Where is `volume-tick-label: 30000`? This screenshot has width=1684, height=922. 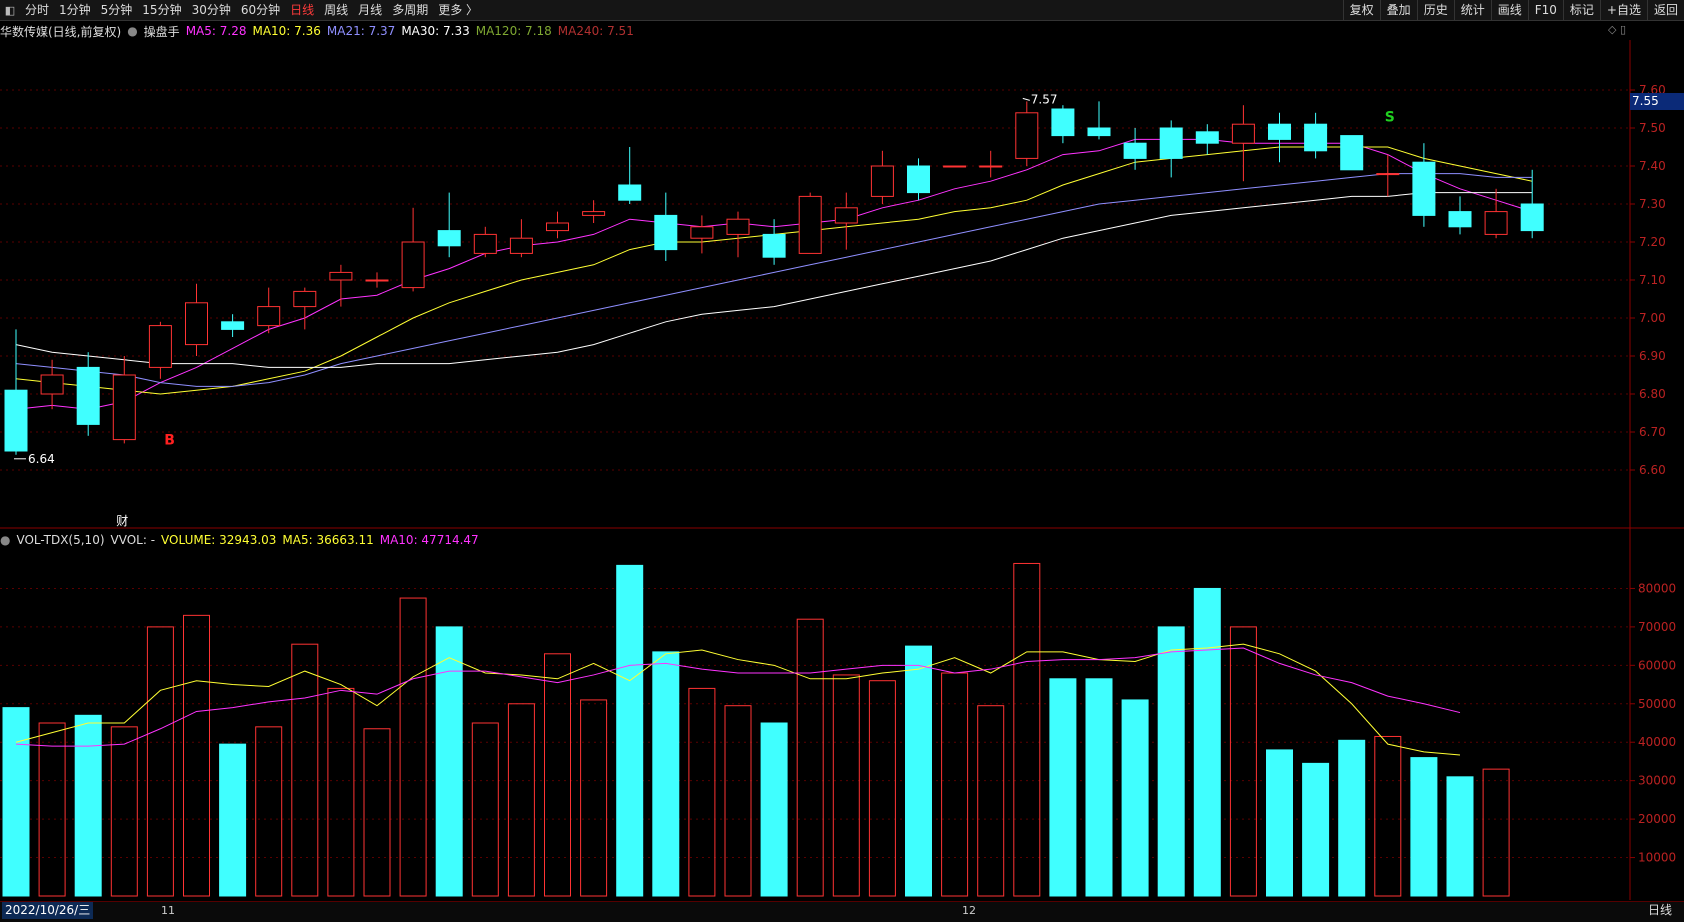 volume-tick-label: 30000 is located at coordinates (1657, 781).